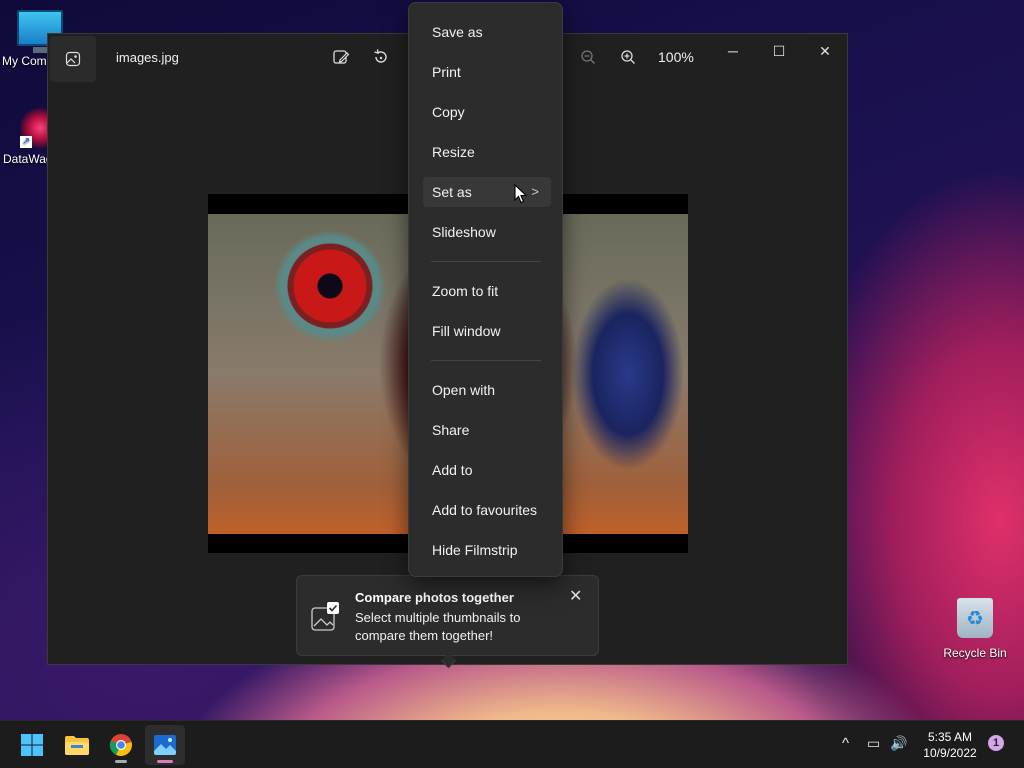  Describe the element at coordinates (487, 152) in the screenshot. I see `menu-item-resize: Resize` at that location.